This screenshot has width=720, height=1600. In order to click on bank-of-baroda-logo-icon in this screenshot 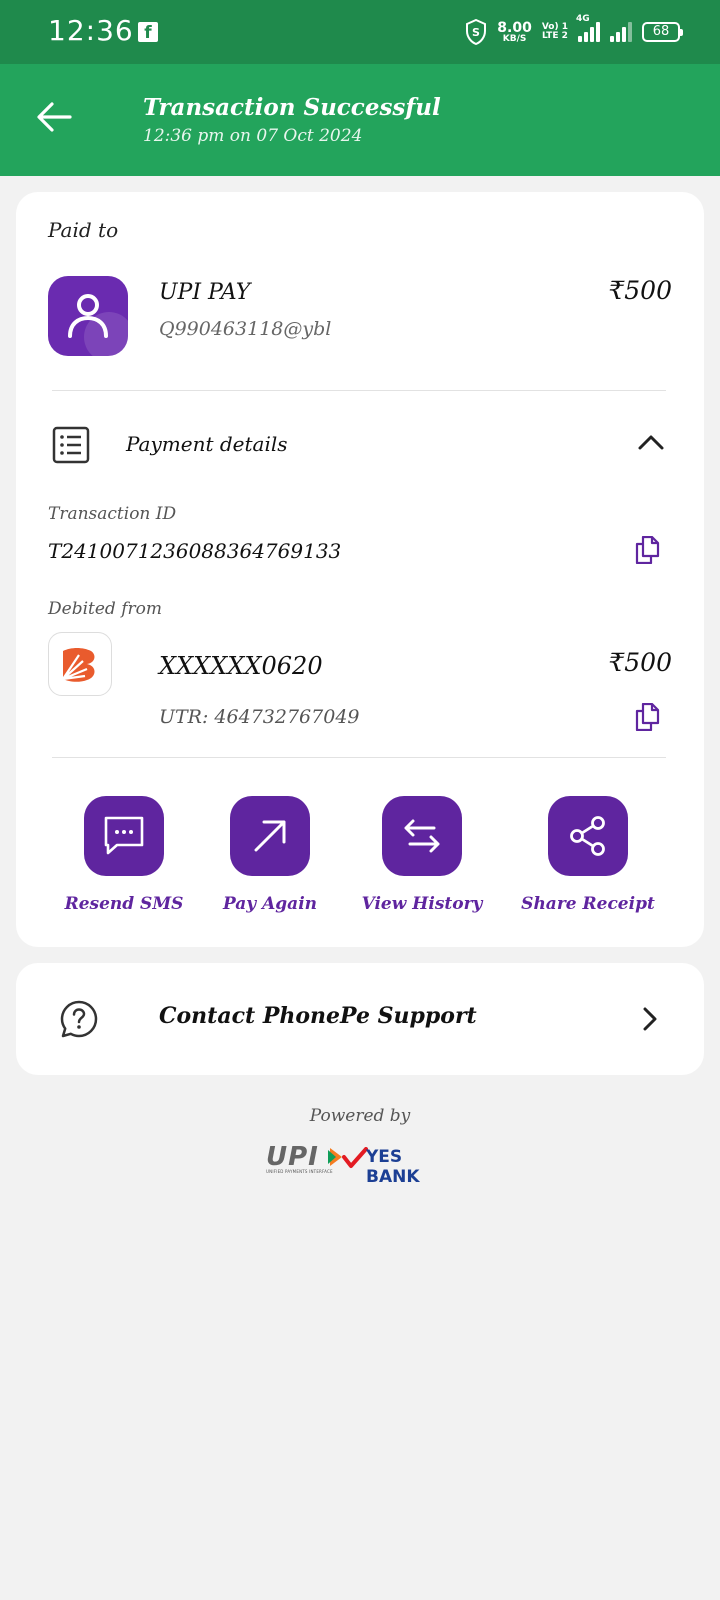, I will do `click(78, 665)`.